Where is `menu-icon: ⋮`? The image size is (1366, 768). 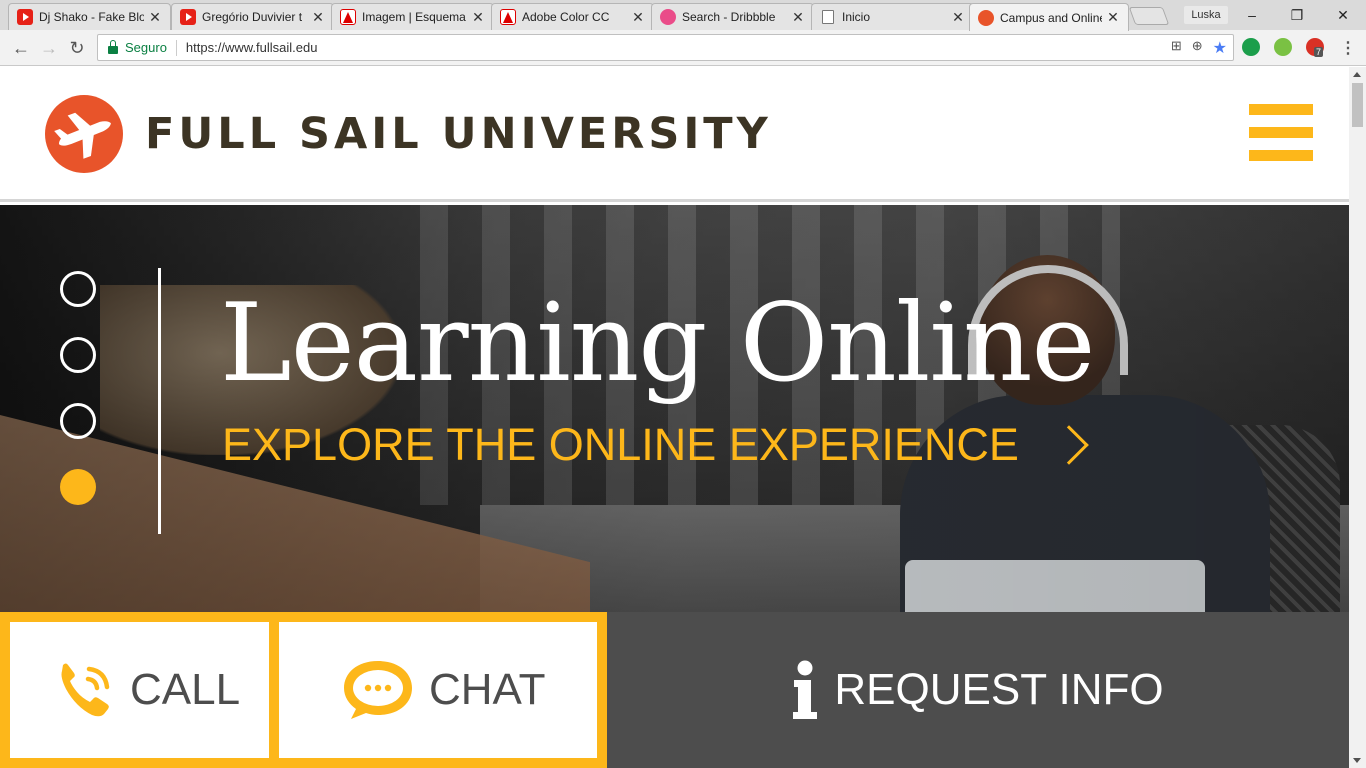
menu-icon: ⋮ is located at coordinates (1348, 48).